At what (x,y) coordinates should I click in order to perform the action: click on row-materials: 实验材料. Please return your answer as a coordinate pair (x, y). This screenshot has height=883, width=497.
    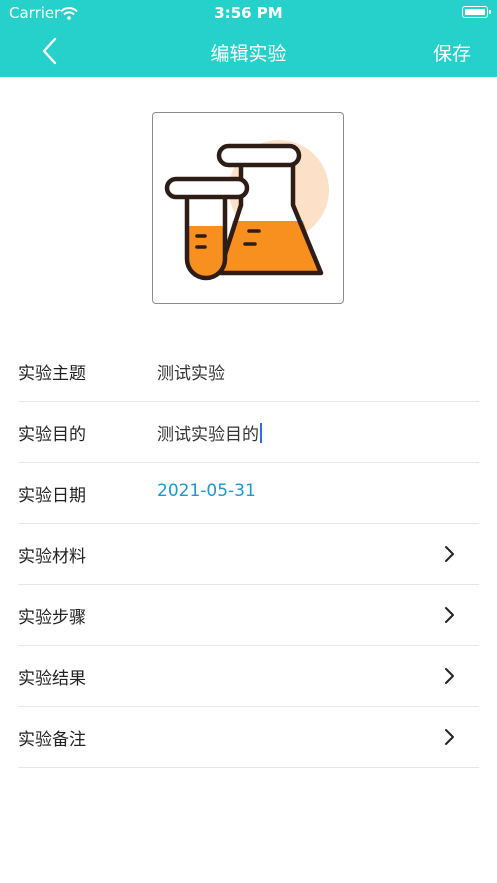
    Looking at the image, I should click on (248, 554).